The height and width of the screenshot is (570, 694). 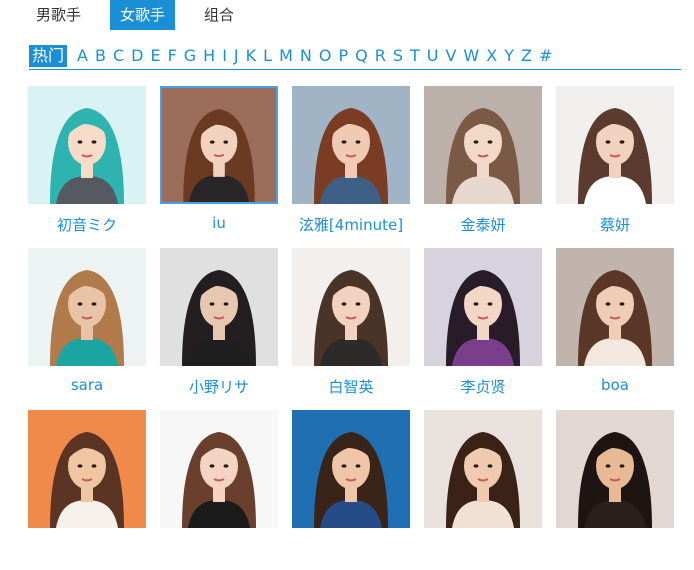 What do you see at coordinates (361, 56) in the screenshot?
I see `letter-filter-q: Q` at bounding box center [361, 56].